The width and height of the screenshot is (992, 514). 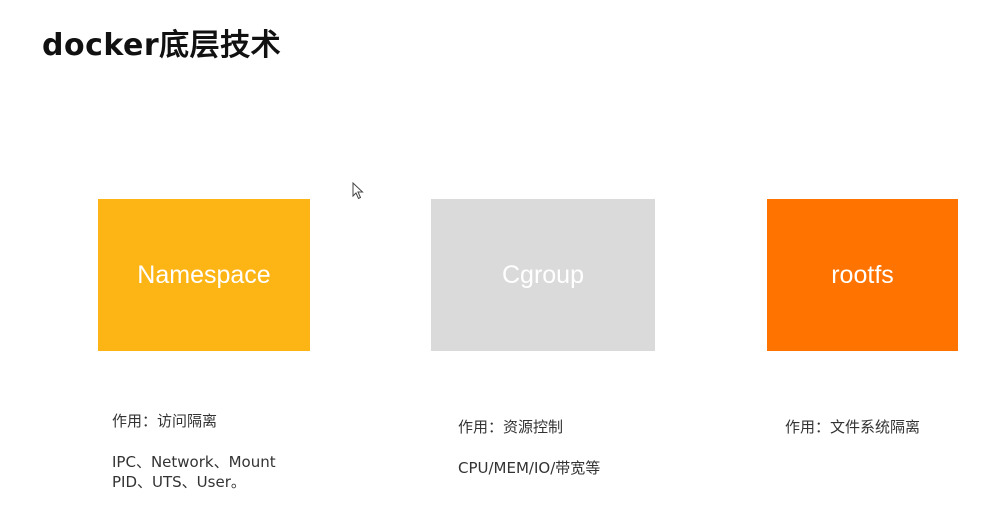 I want to click on slide-title: docker底层技术, so click(x=162, y=45).